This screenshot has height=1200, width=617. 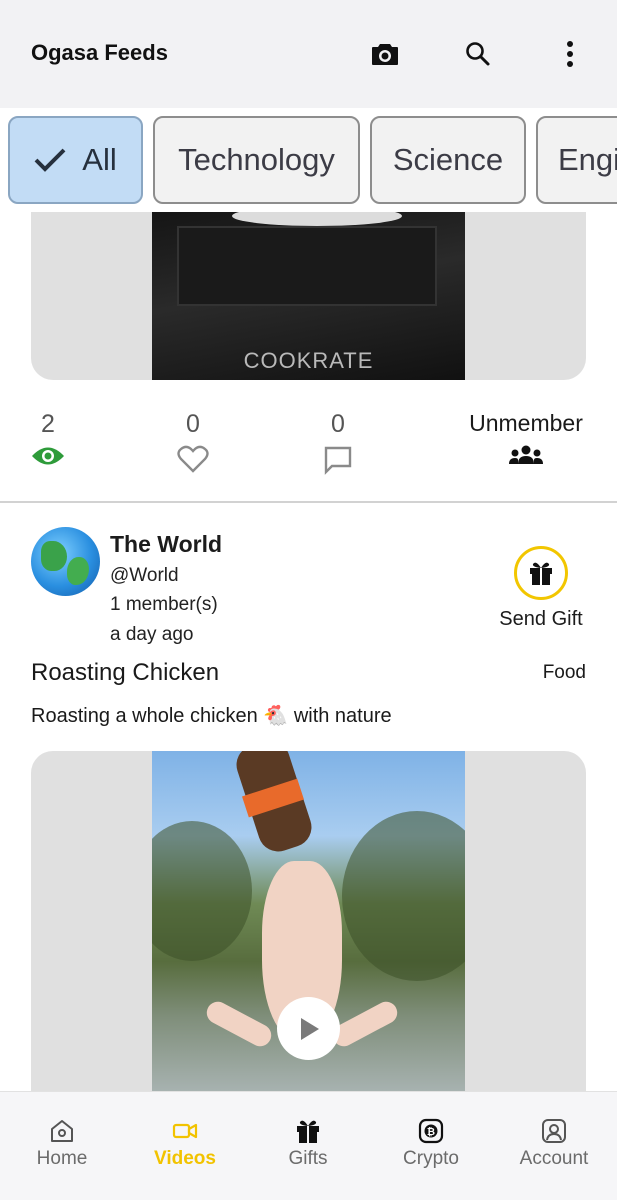 I want to click on comments-count: 0, so click(x=338, y=424).